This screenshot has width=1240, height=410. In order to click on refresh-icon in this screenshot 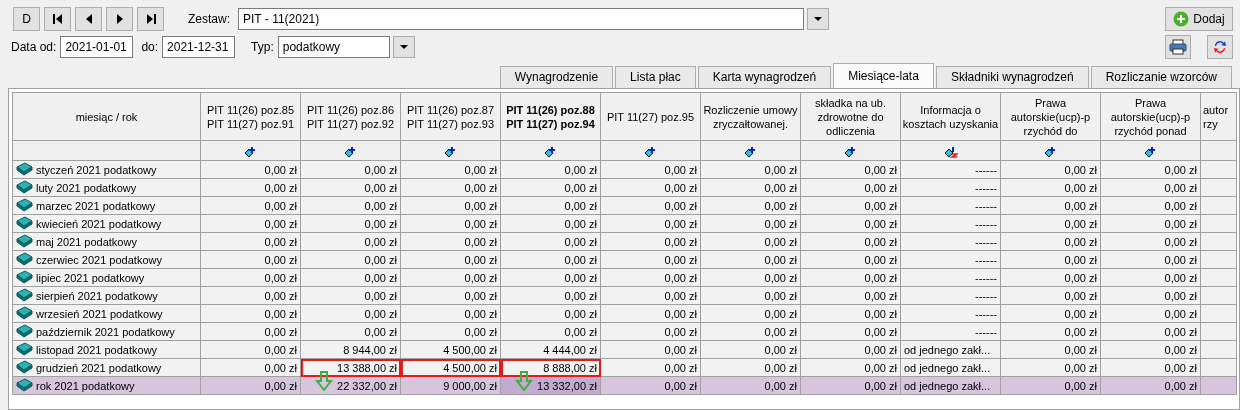, I will do `click(1220, 47)`.